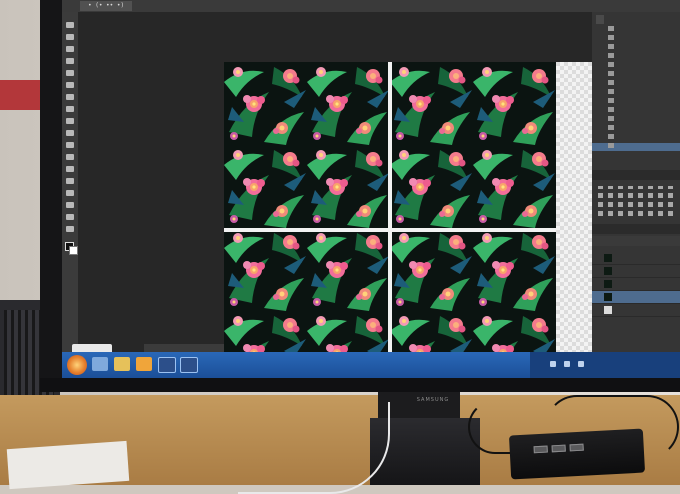 Image resolution: width=680 pixels, height=494 pixels. What do you see at coordinates (577, 454) in the screenshot?
I see `usb-hub` at bounding box center [577, 454].